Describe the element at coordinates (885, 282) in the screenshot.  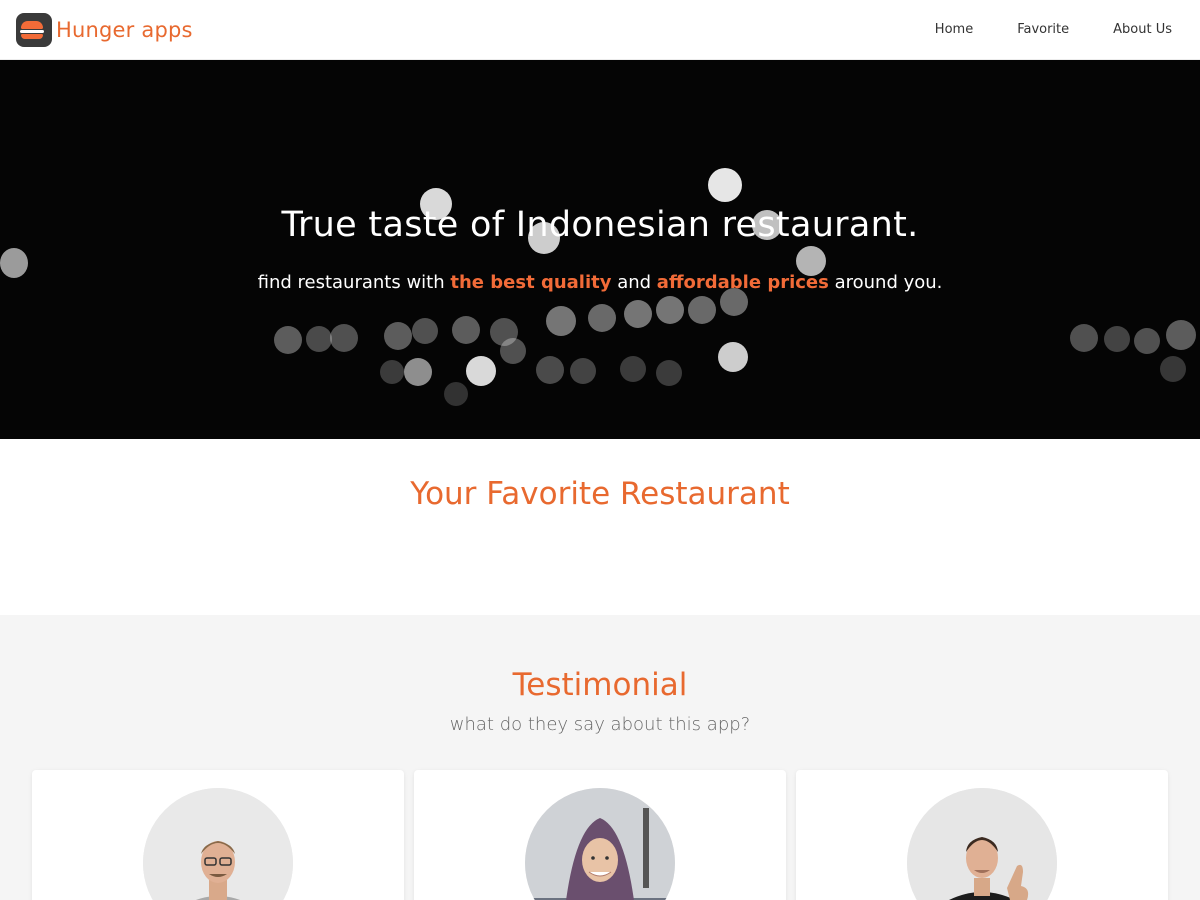
I see `hero-subtitle-part3: around you.` at that location.